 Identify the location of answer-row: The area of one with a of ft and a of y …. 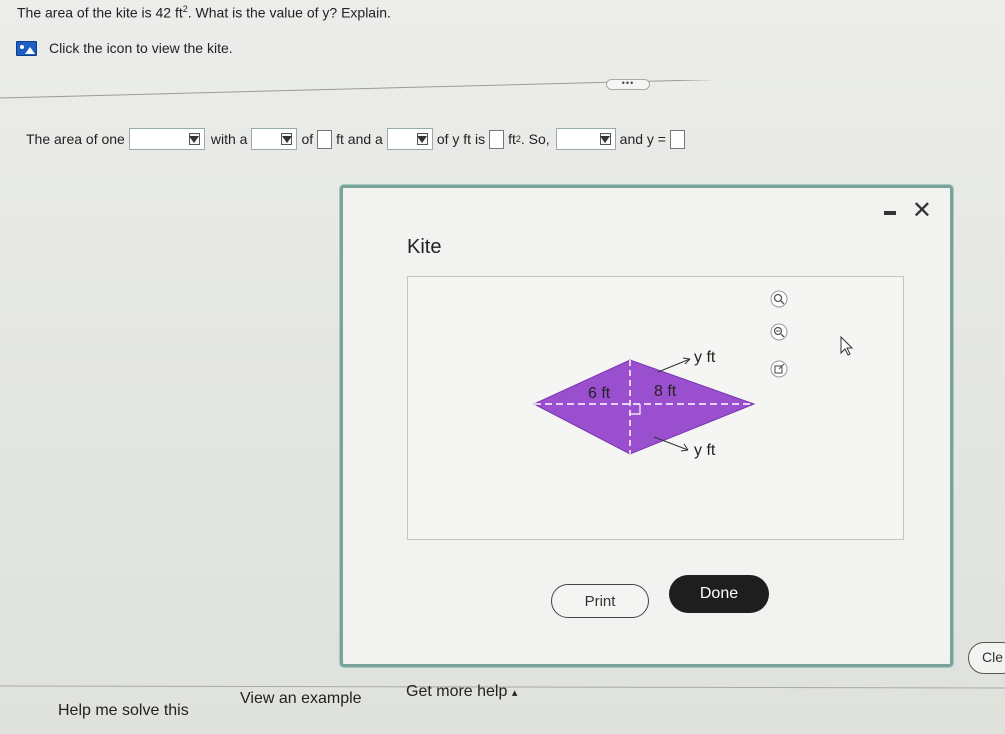
(353, 139).